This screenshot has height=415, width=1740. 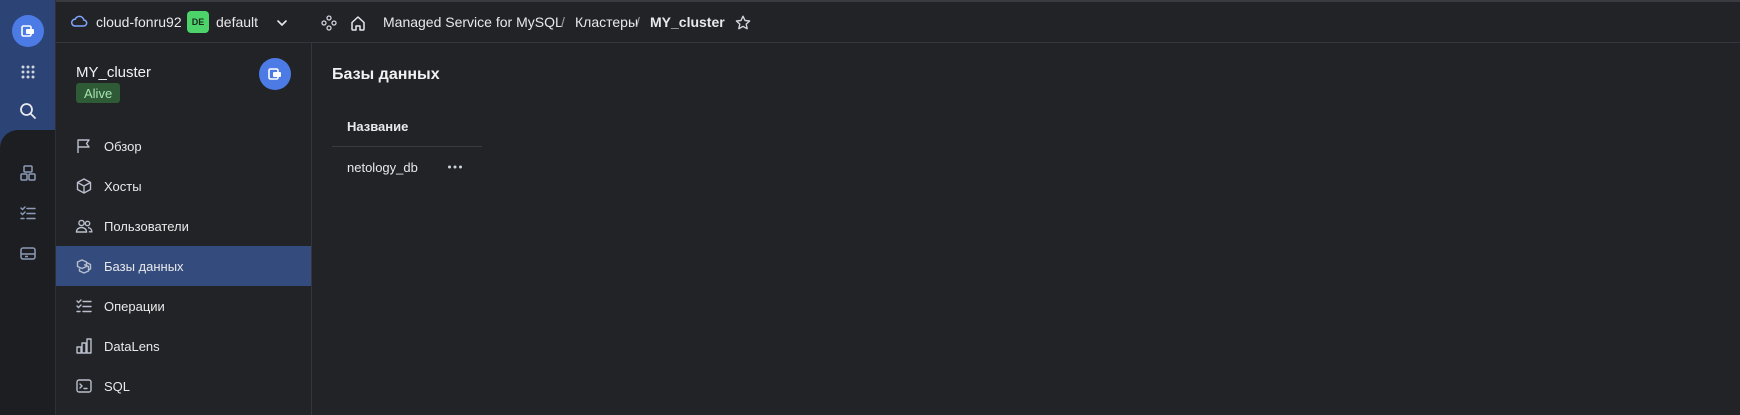 What do you see at coordinates (114, 72) in the screenshot?
I see `cluster-name: MY_cluster` at bounding box center [114, 72].